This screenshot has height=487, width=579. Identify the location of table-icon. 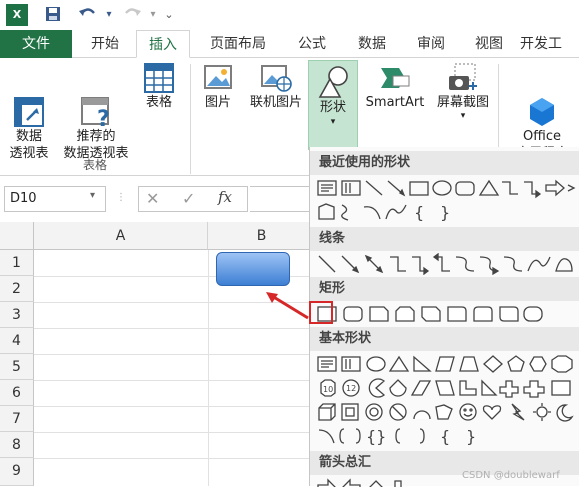
(159, 78).